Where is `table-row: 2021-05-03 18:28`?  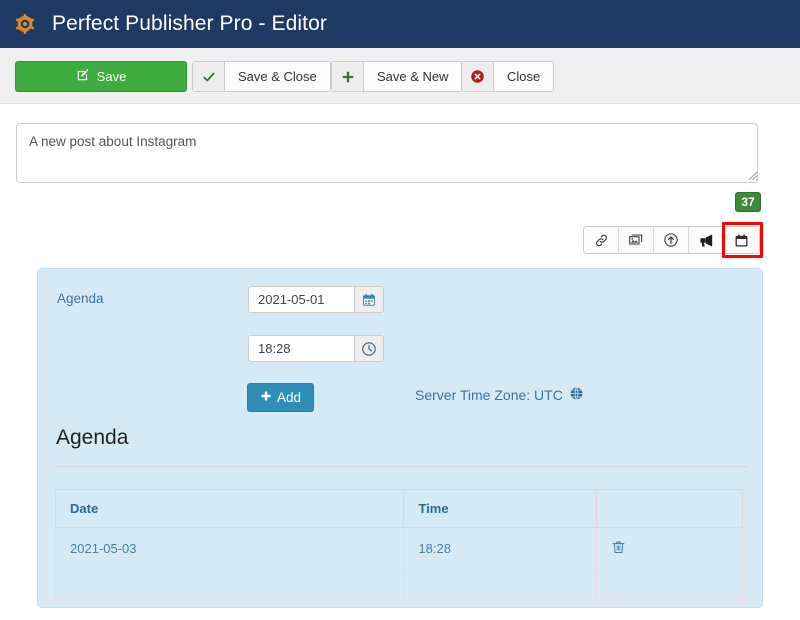
table-row: 2021-05-03 18:28 is located at coordinates (398, 548).